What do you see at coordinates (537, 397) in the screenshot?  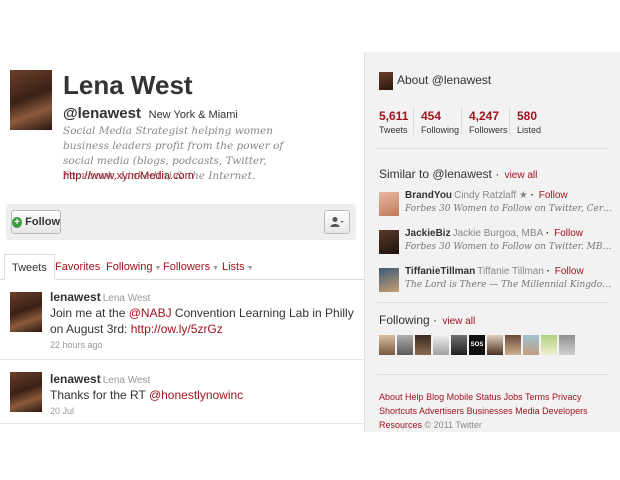 I see `footer-link: Terms` at bounding box center [537, 397].